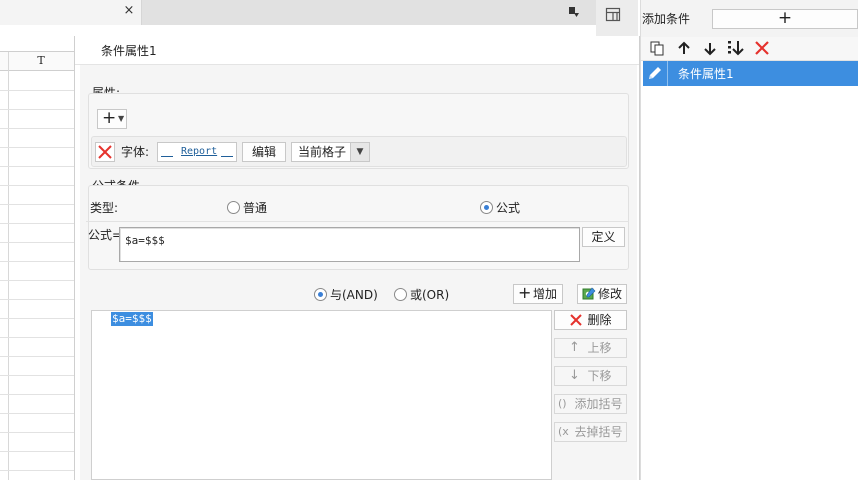  I want to click on add-condition-button: + 增加, so click(538, 294).